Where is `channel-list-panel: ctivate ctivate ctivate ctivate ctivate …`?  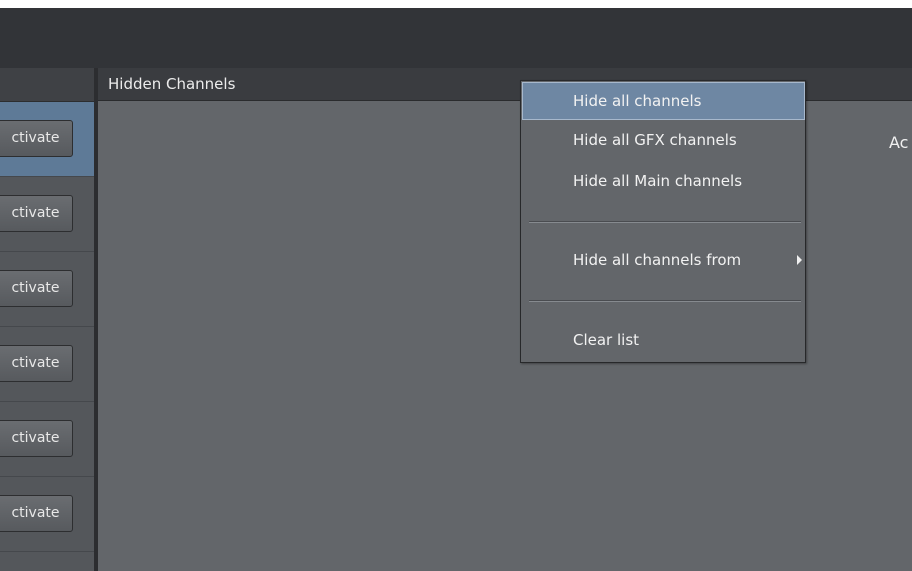 channel-list-panel: ctivate ctivate ctivate ctivate ctivate … is located at coordinates (47, 319).